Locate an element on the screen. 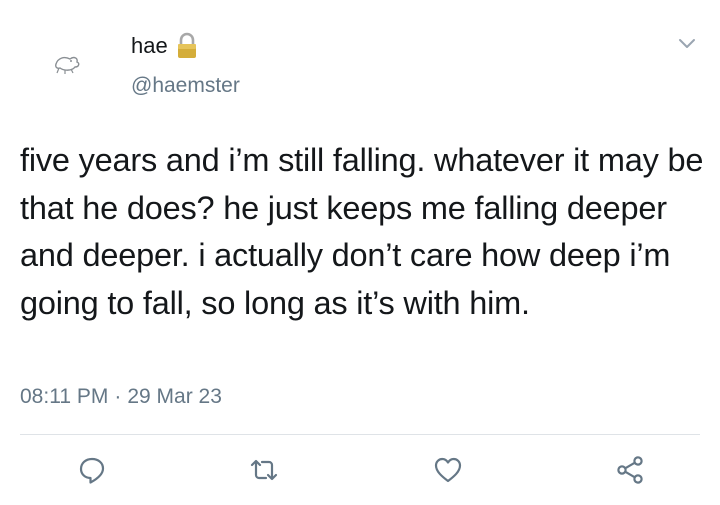  divider is located at coordinates (360, 434).